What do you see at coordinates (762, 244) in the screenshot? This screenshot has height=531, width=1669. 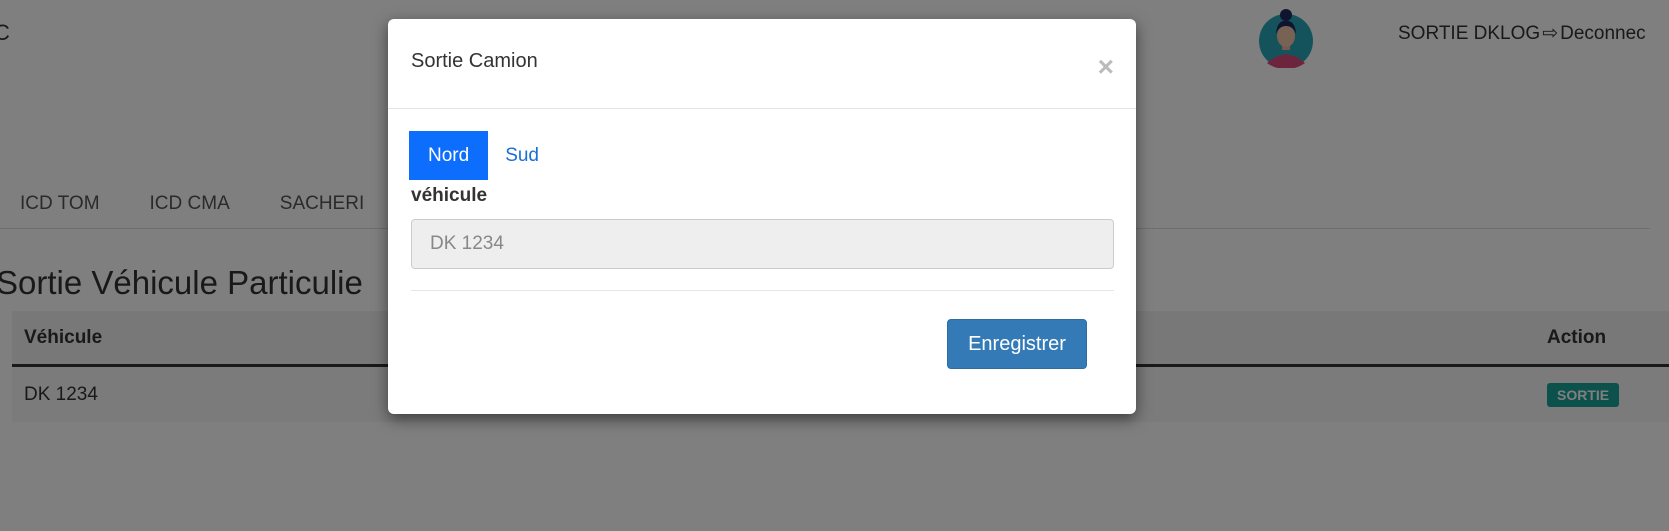 I see `vehicule-input` at bounding box center [762, 244].